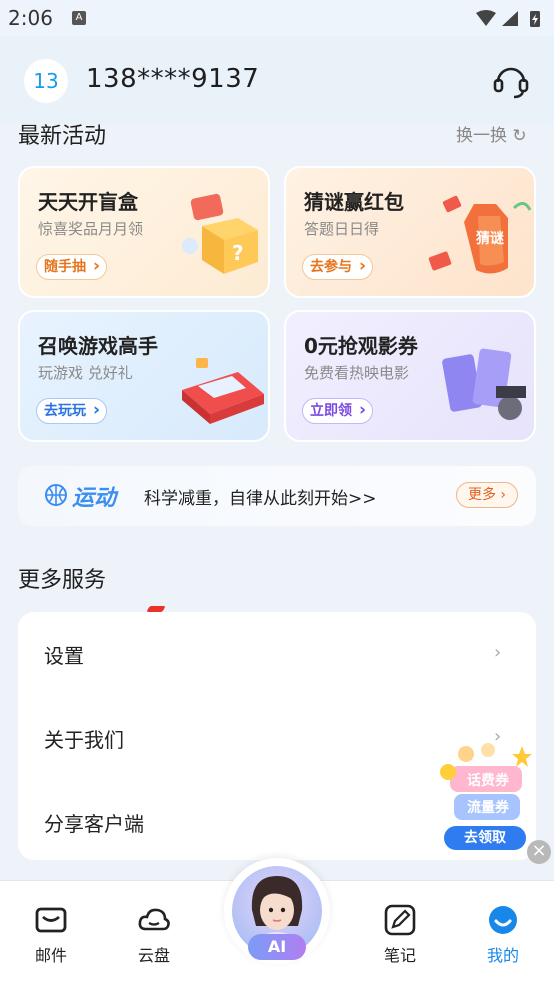 Image resolution: width=554 pixels, height=984 pixels. Describe the element at coordinates (481, 136) in the screenshot. I see `refresh-label: 换一换` at that location.